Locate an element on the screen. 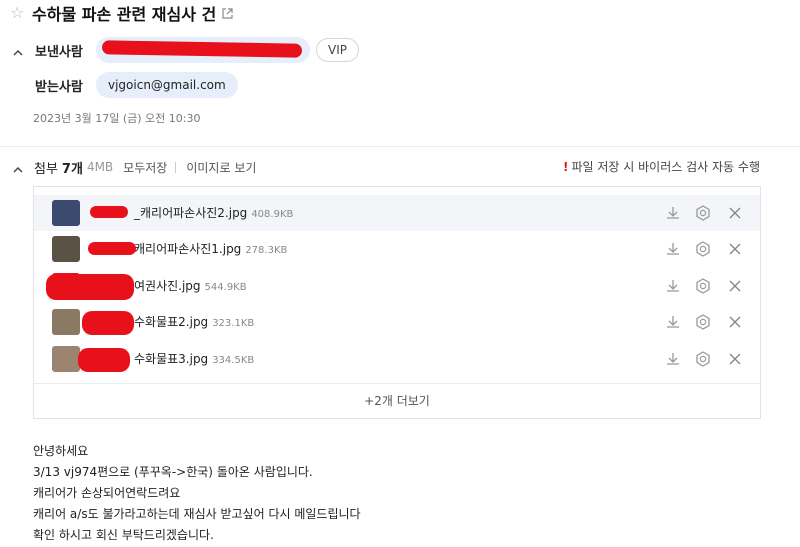 The width and height of the screenshot is (800, 547). file-size: 323.1KB is located at coordinates (233, 323).